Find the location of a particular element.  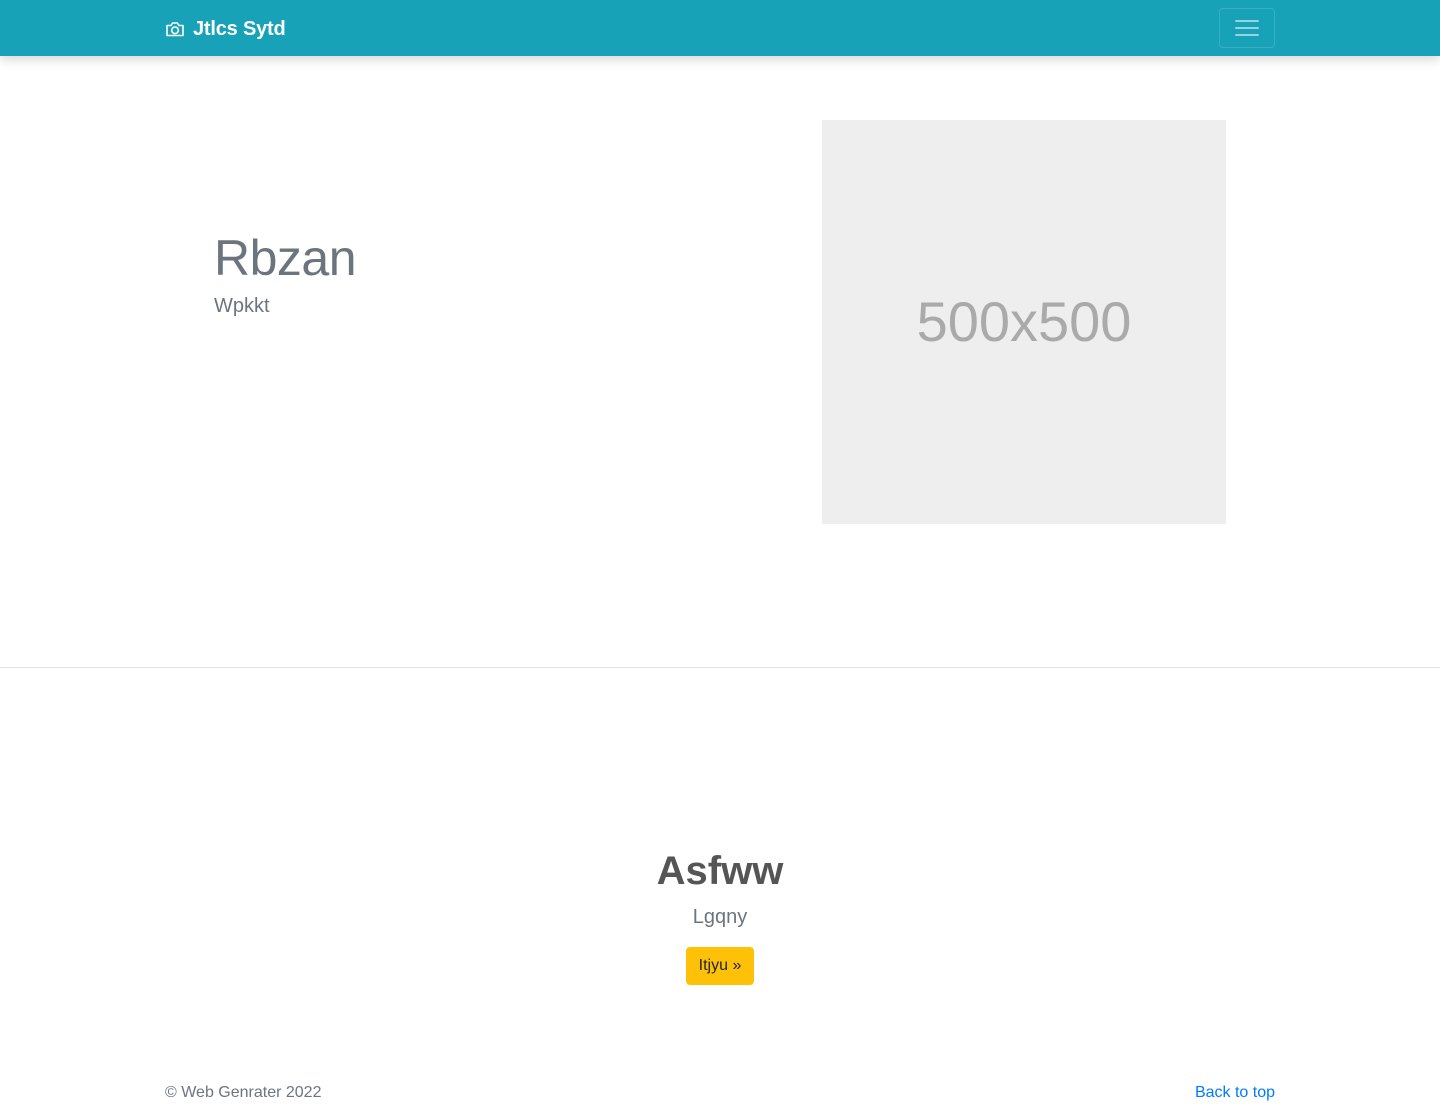

cta-subtitle: Lgqny is located at coordinates (720, 917).